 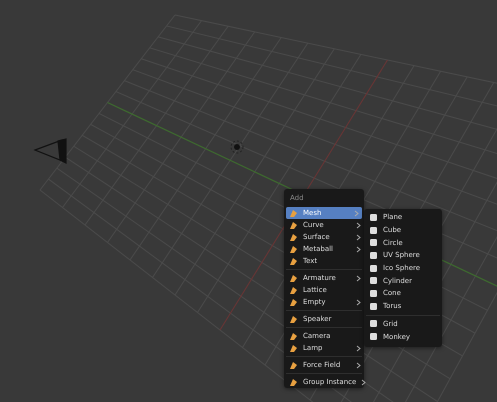 I want to click on camera-icon, so click(x=50, y=151).